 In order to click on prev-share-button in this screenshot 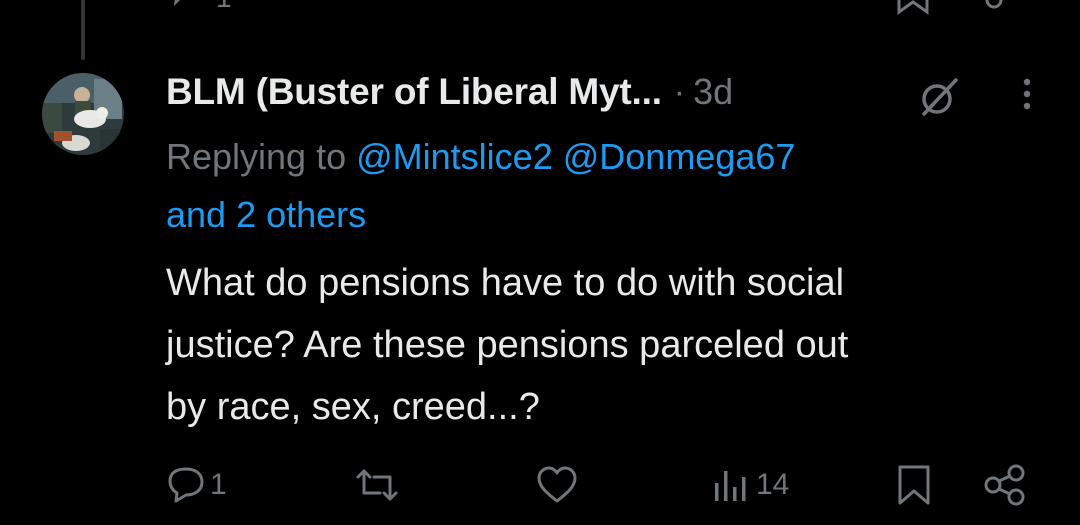, I will do `click(1007, 11)`.